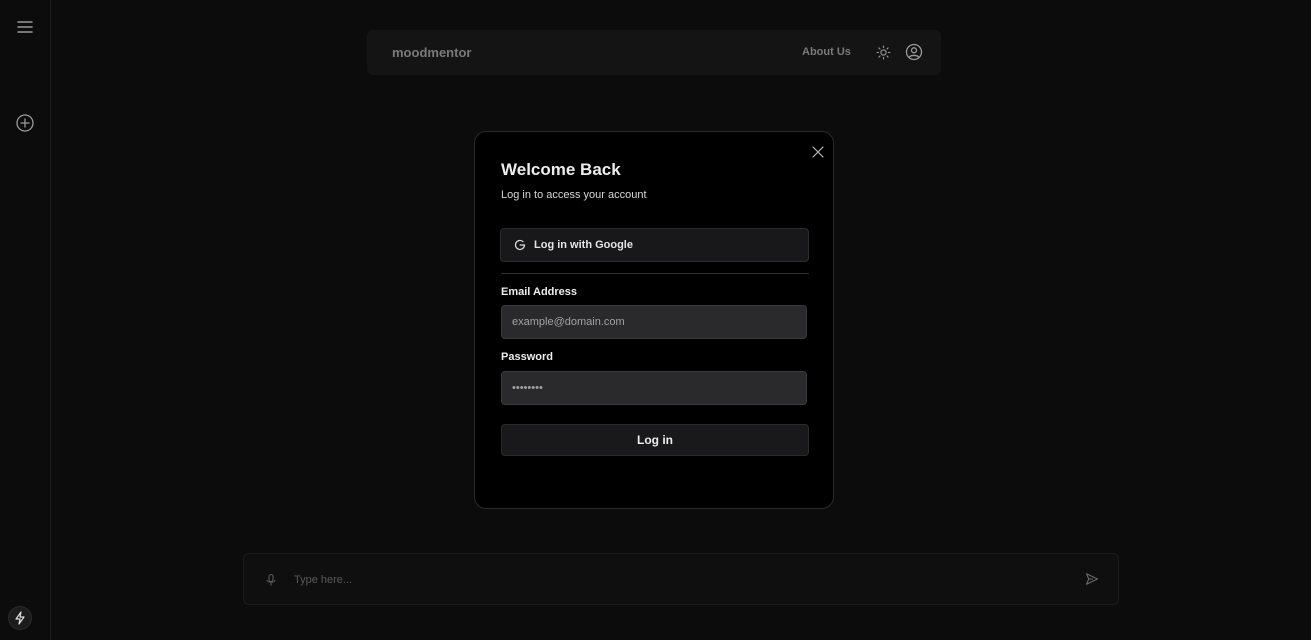 This screenshot has width=1311, height=640. I want to click on new-chat-button, so click(25, 123).